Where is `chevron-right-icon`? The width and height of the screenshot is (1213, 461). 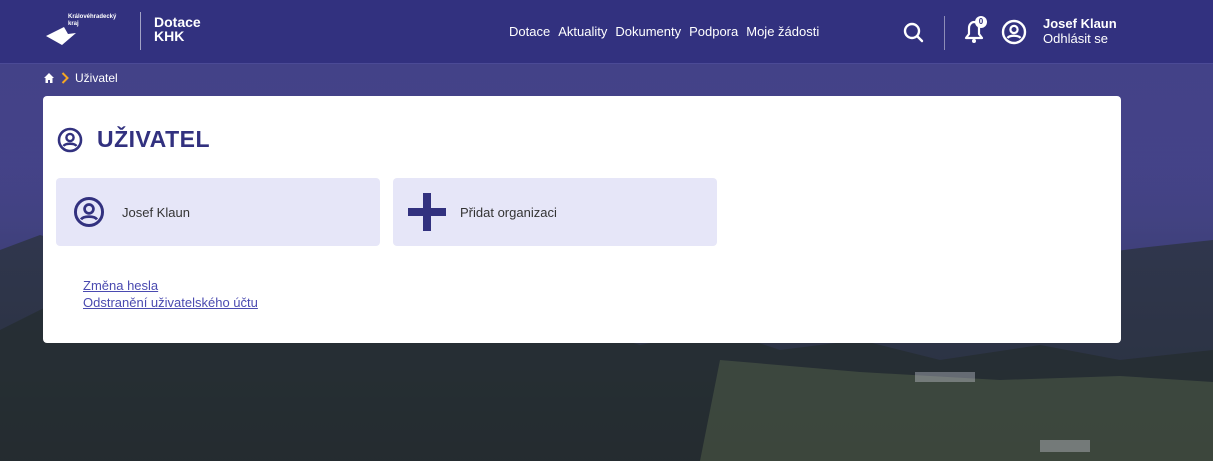 chevron-right-icon is located at coordinates (65, 78).